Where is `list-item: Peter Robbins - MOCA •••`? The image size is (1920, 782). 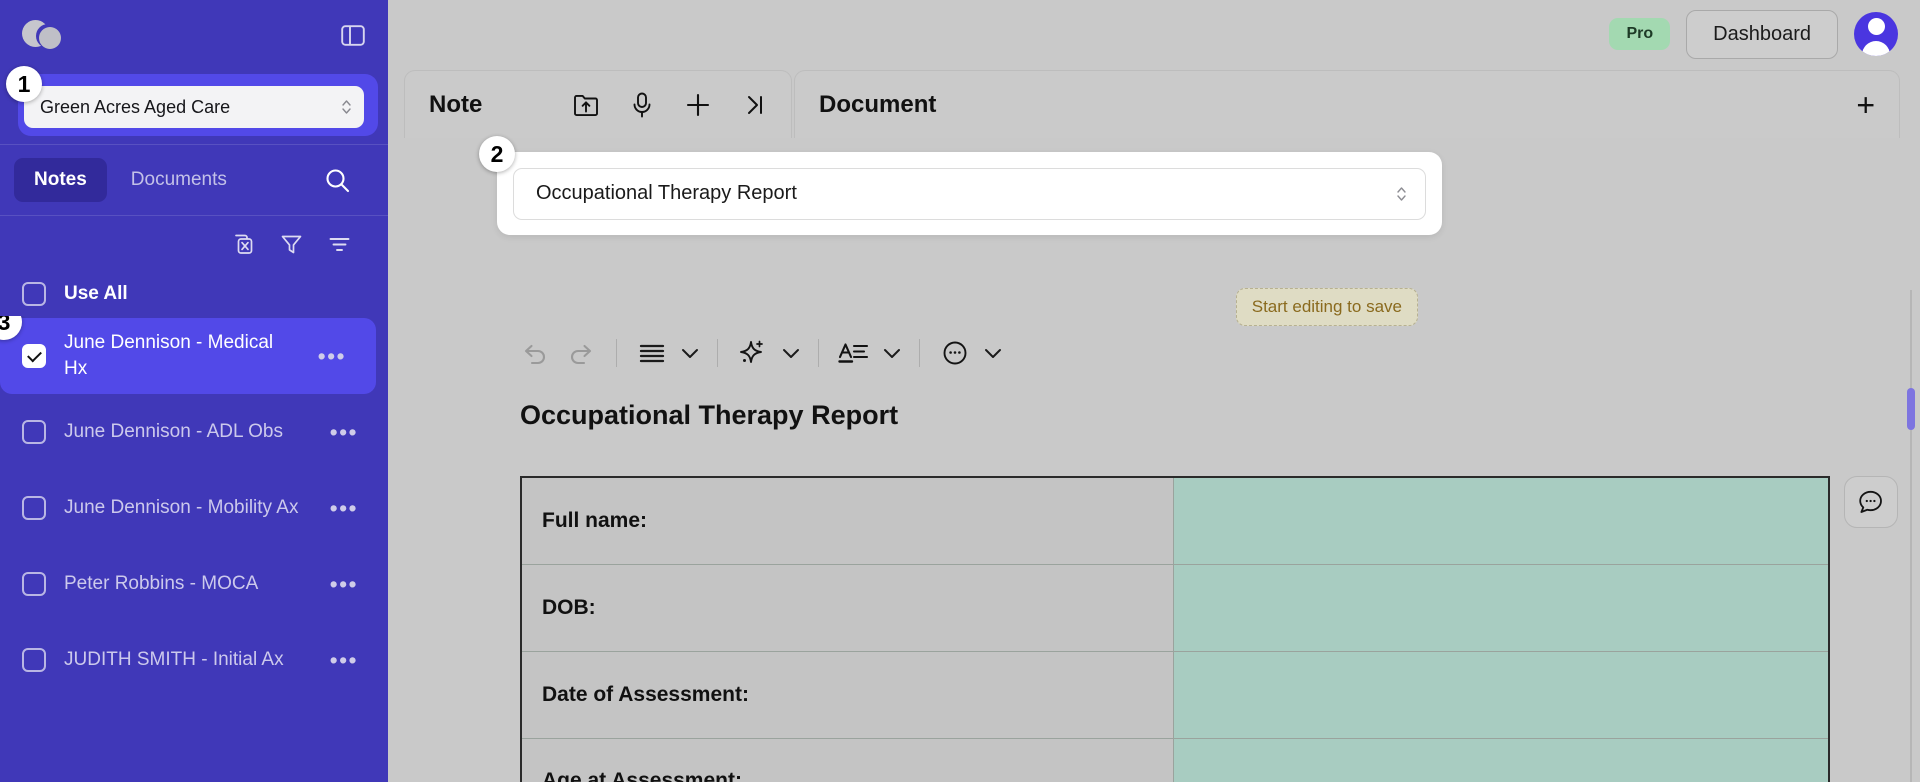 list-item: Peter Robbins - MOCA ••• is located at coordinates (194, 584).